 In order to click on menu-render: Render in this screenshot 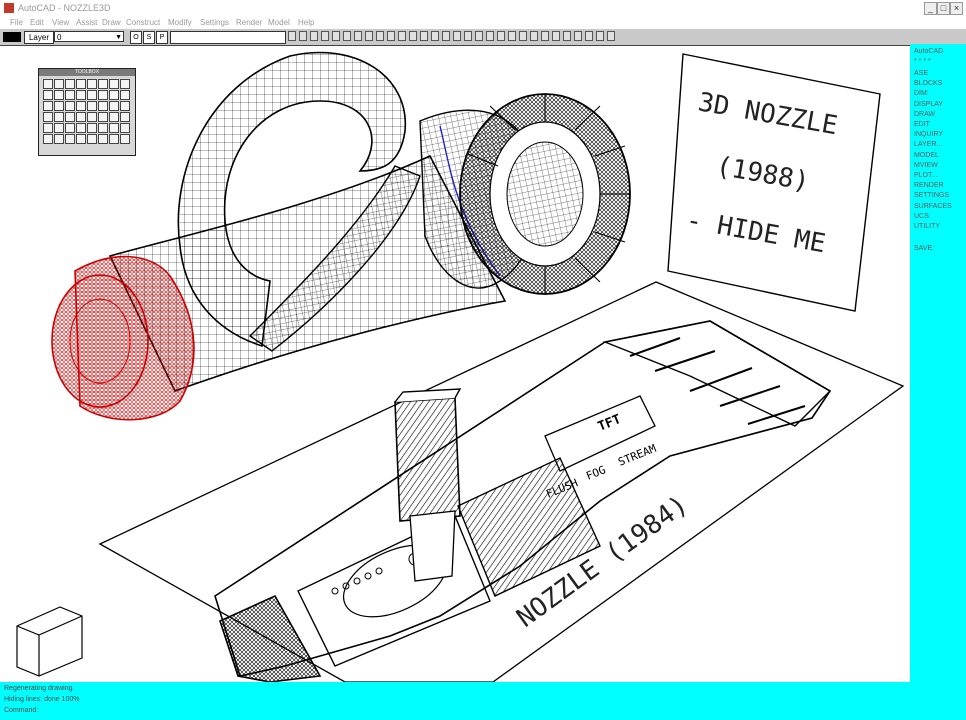, I will do `click(249, 22)`.